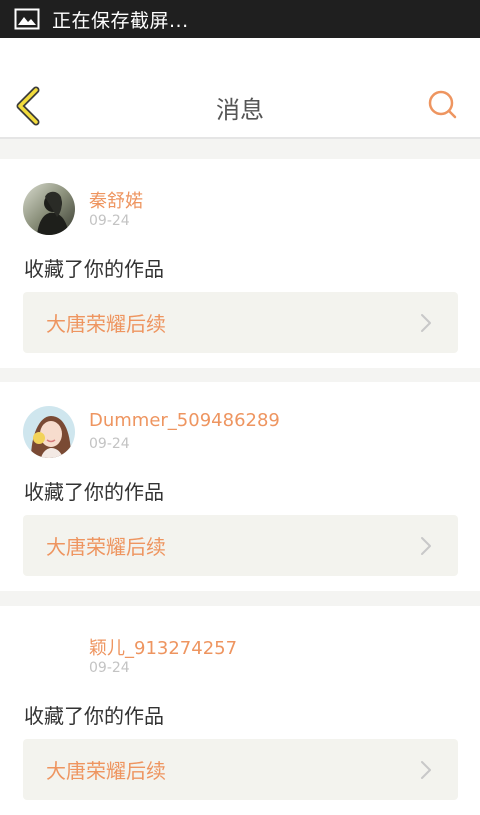 This screenshot has height=815, width=480. What do you see at coordinates (27, 19) in the screenshot?
I see `image-icon` at bounding box center [27, 19].